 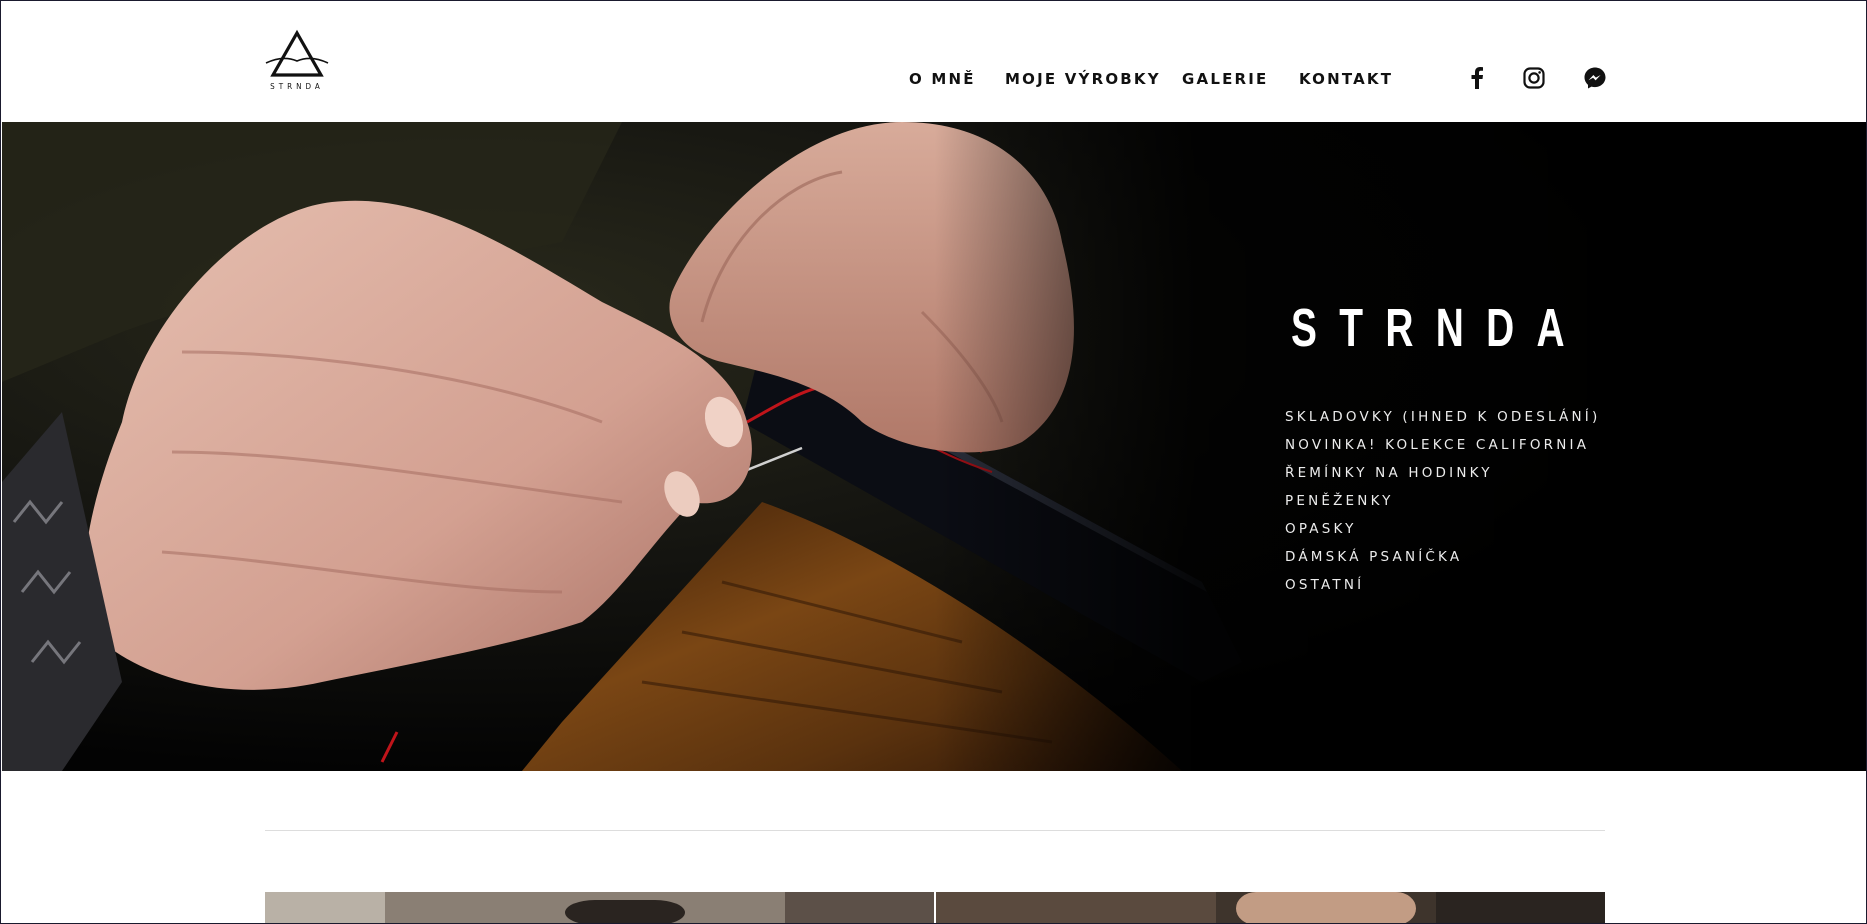 What do you see at coordinates (297, 53) in the screenshot?
I see `logo-triangle-icon` at bounding box center [297, 53].